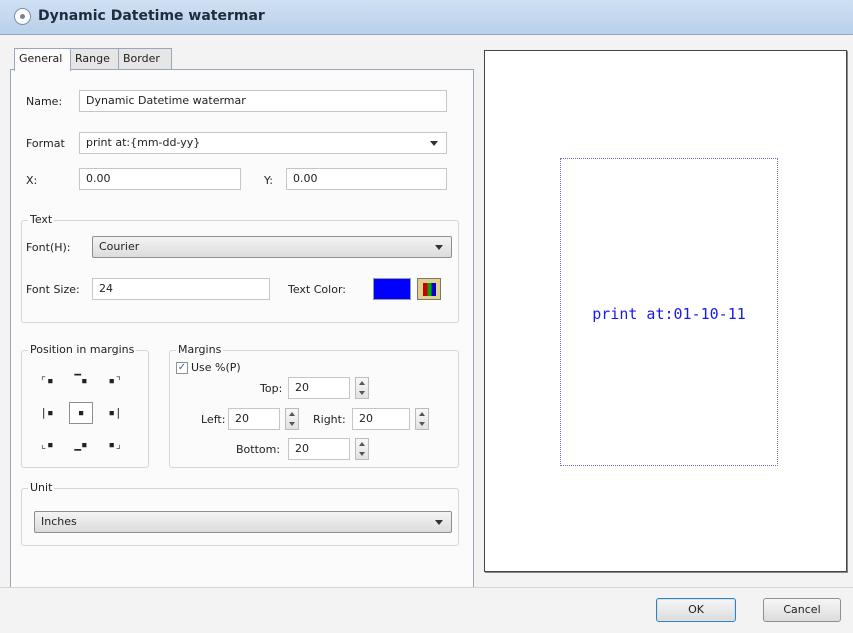 The width and height of the screenshot is (853, 633). What do you see at coordinates (422, 419) in the screenshot?
I see `right-spinner` at bounding box center [422, 419].